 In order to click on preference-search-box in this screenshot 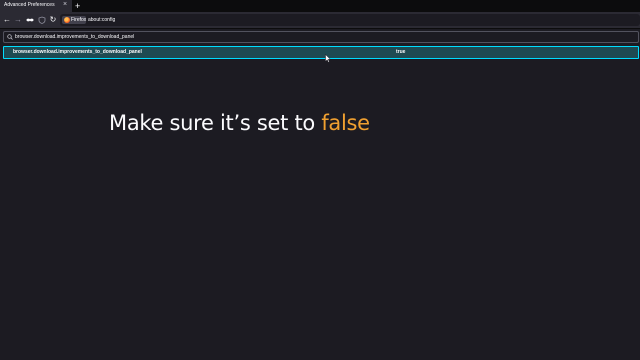, I will do `click(321, 37)`.